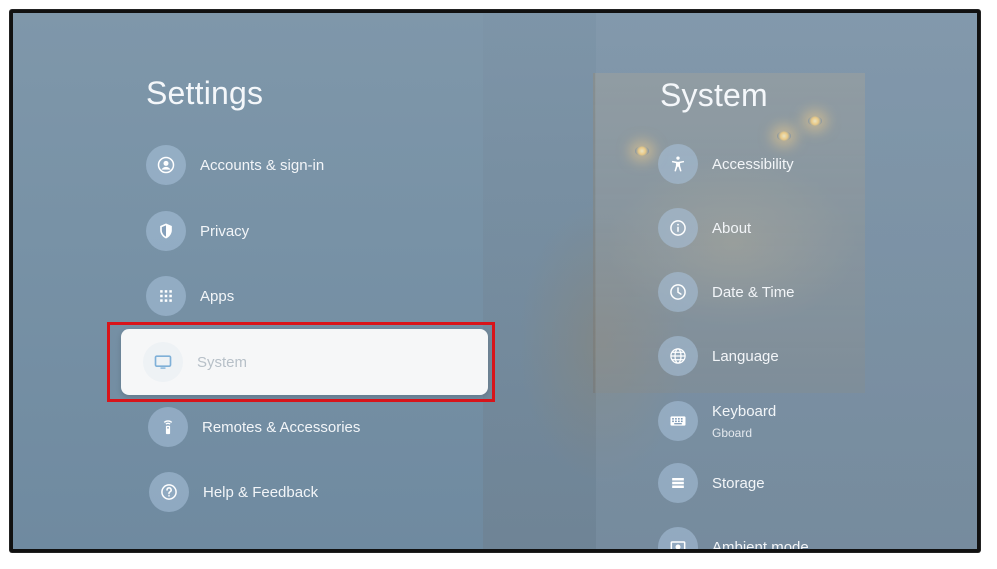 The image size is (997, 569). I want to click on settings-item-remotes: Remotes & Accessories, so click(254, 427).